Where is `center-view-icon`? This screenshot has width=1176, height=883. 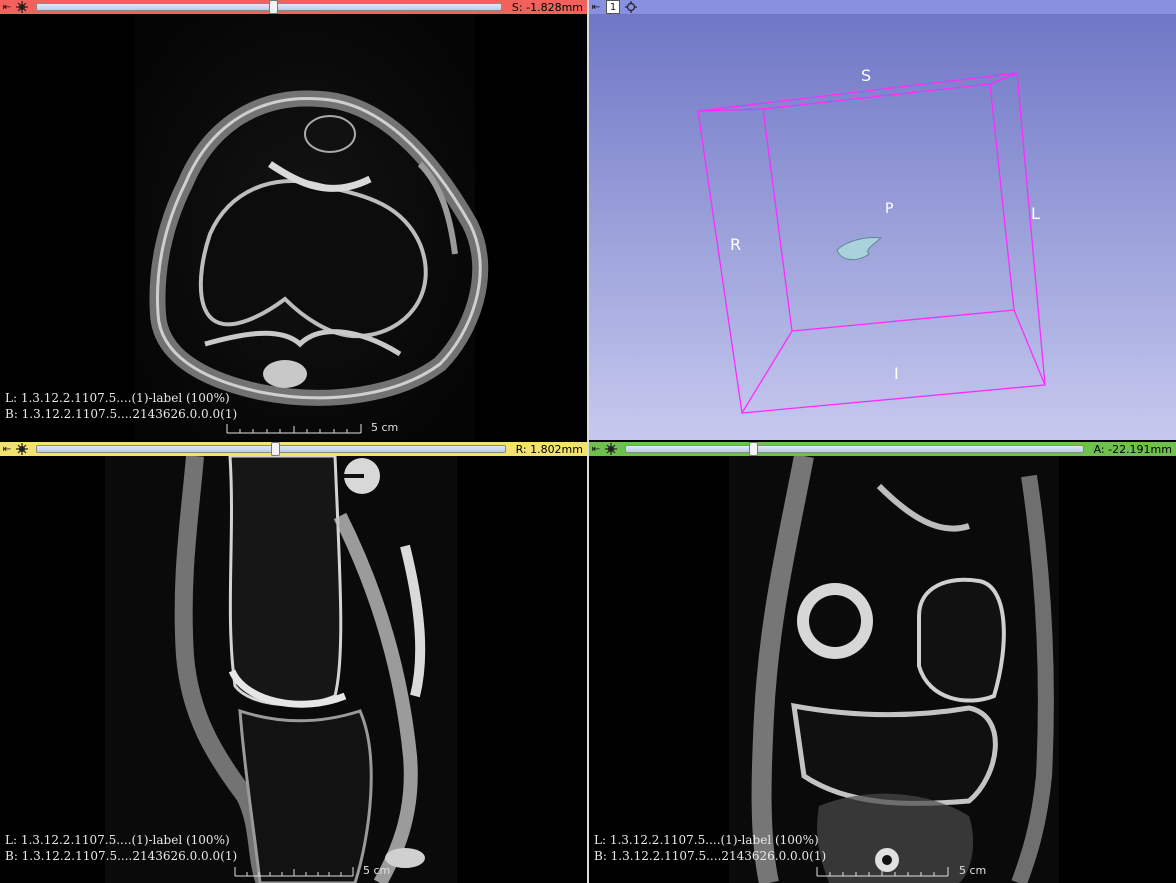
center-view-icon is located at coordinates (631, 7).